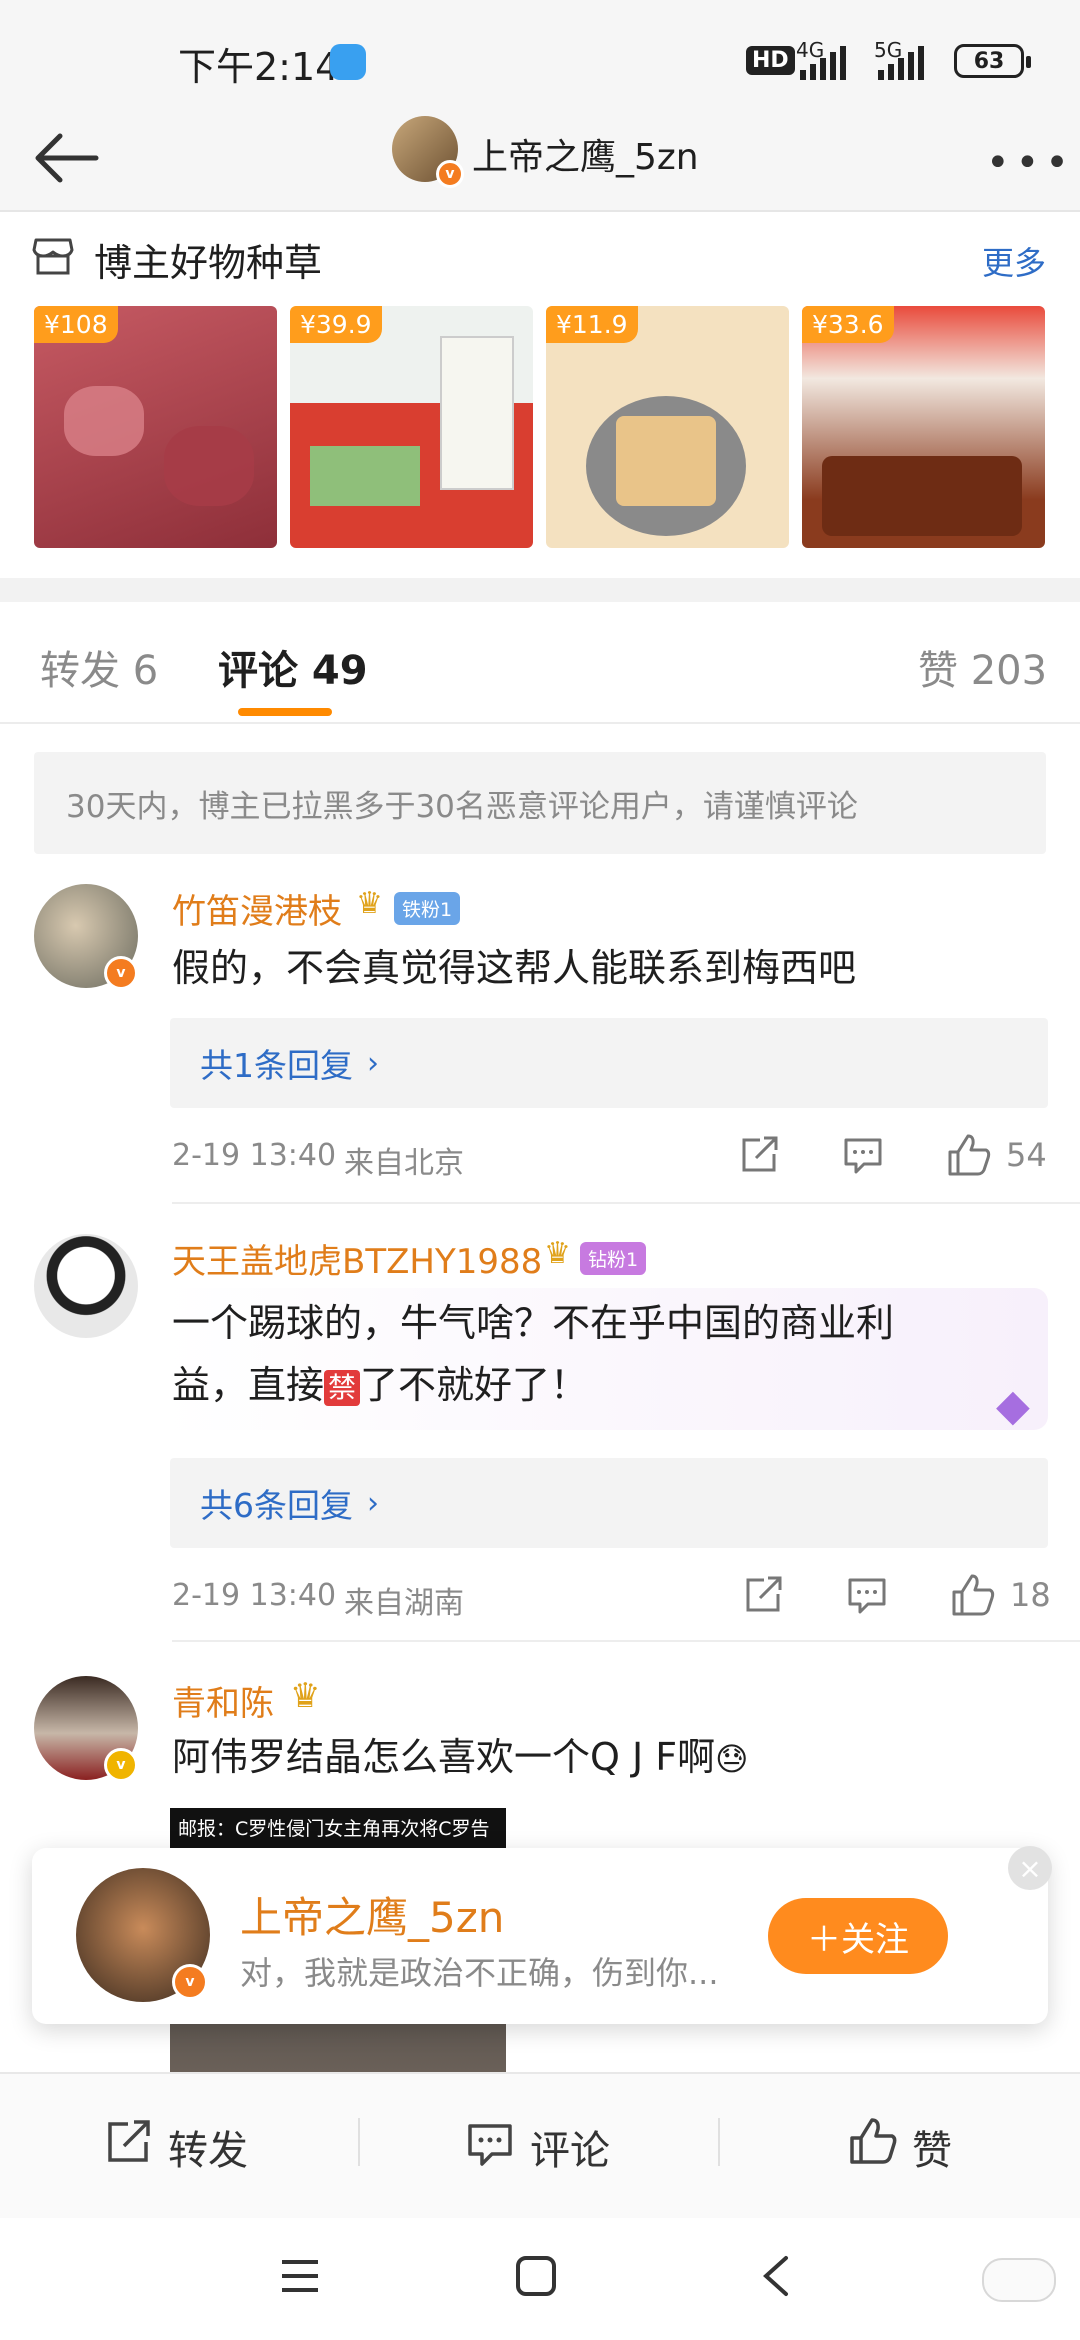  I want to click on replies-link: 共1条回复 ›, so click(609, 1063).